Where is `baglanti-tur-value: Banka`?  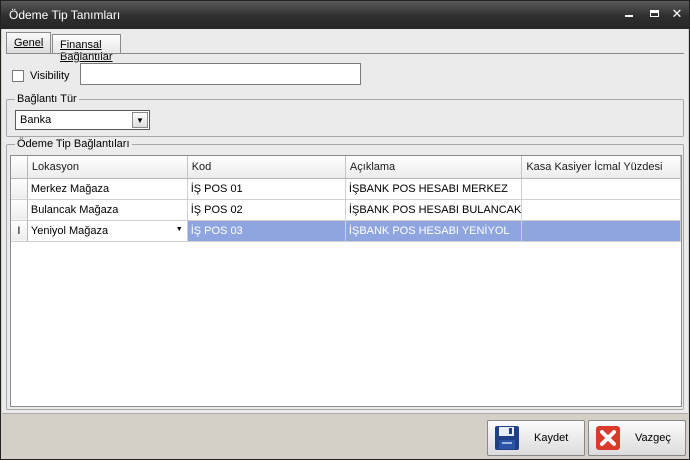 baglanti-tur-value: Banka is located at coordinates (36, 120).